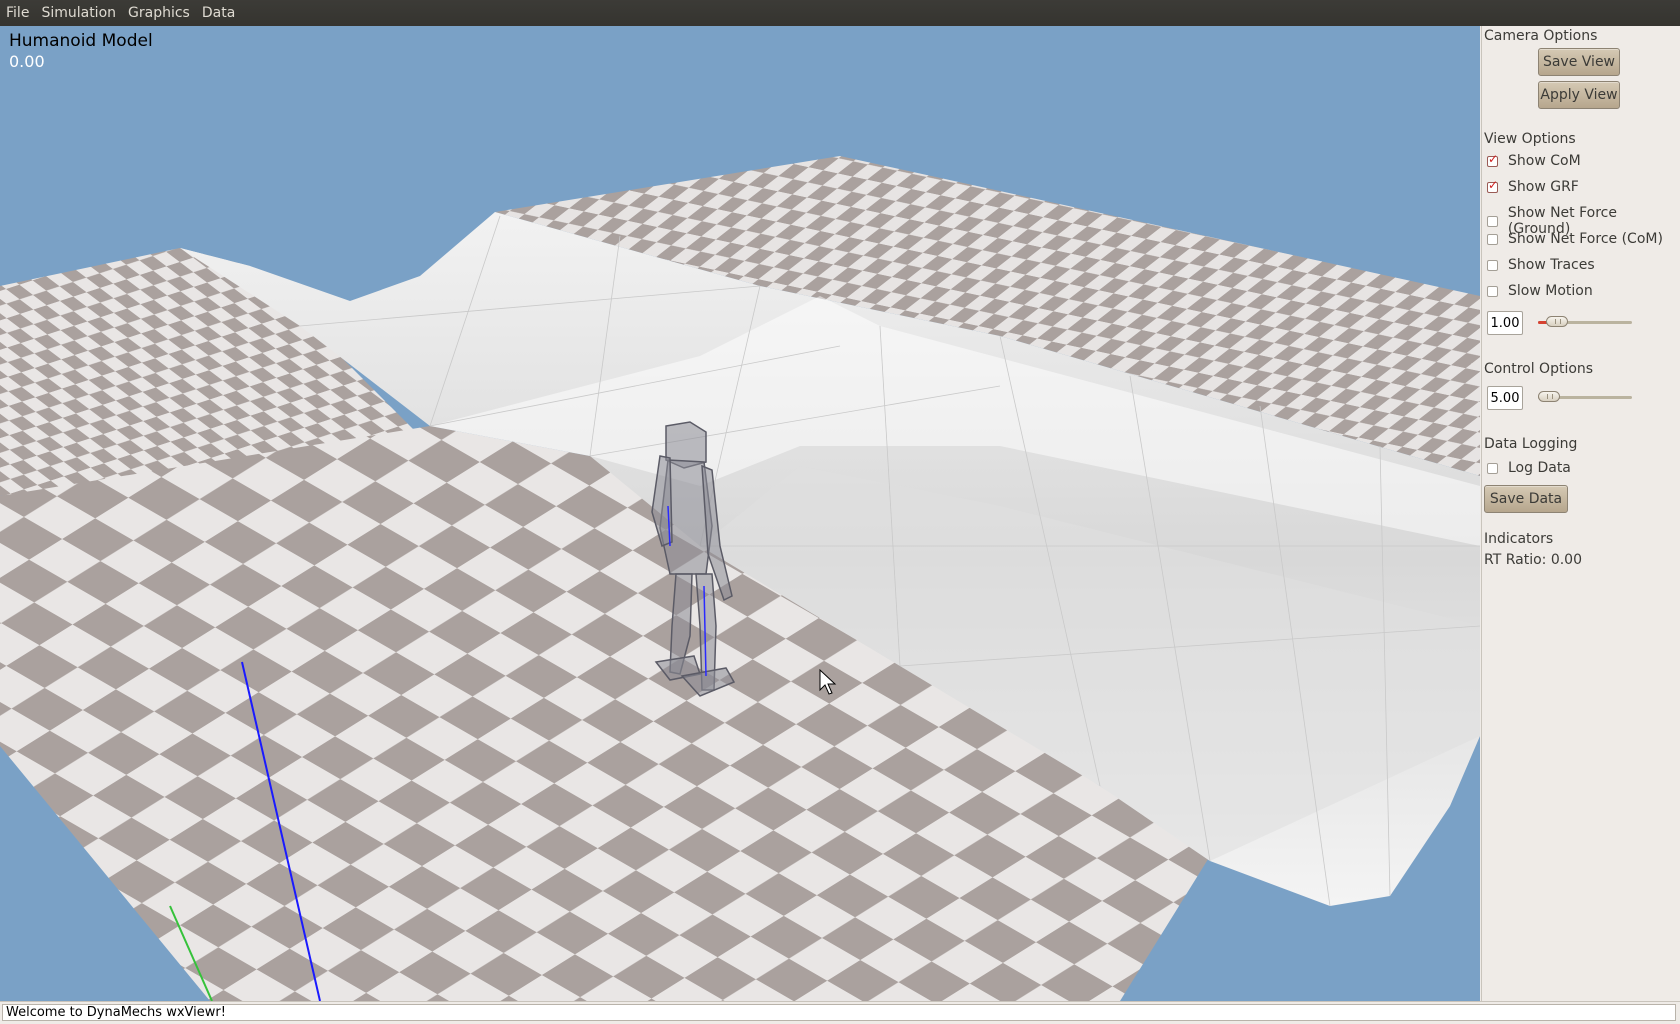  I want to click on slow-motion-label: Slow Motion, so click(1550, 291).